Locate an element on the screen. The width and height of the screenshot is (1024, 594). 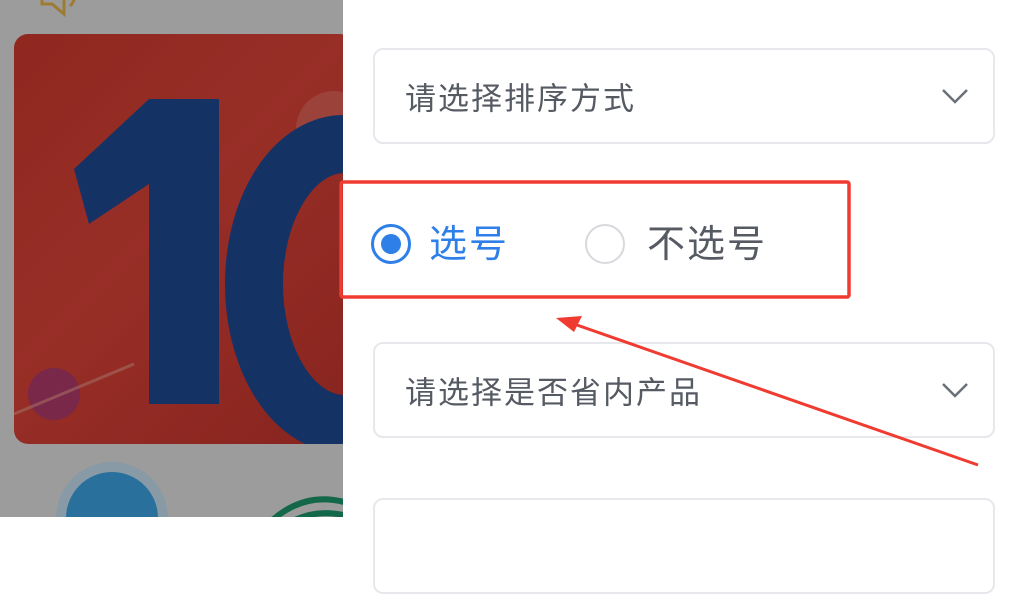
next-select-field is located at coordinates (684, 546).